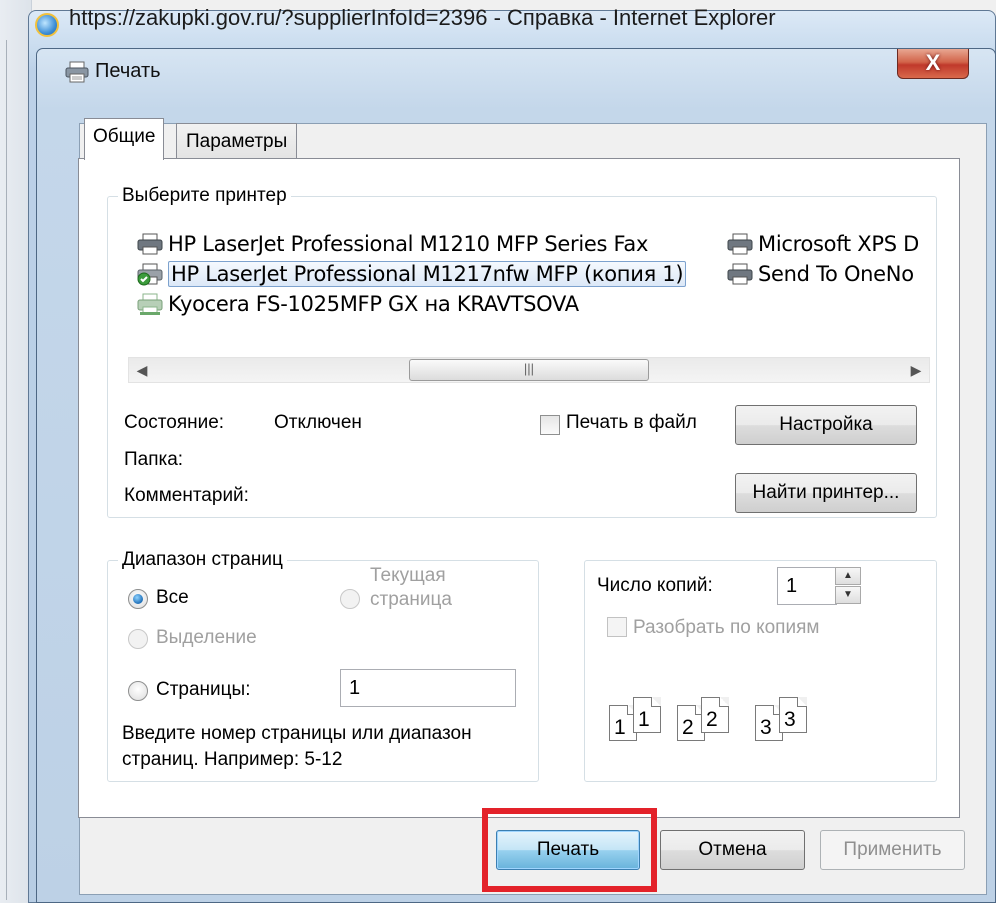 The image size is (996, 903). I want to click on comment-label: Комментарий:, so click(186, 495).